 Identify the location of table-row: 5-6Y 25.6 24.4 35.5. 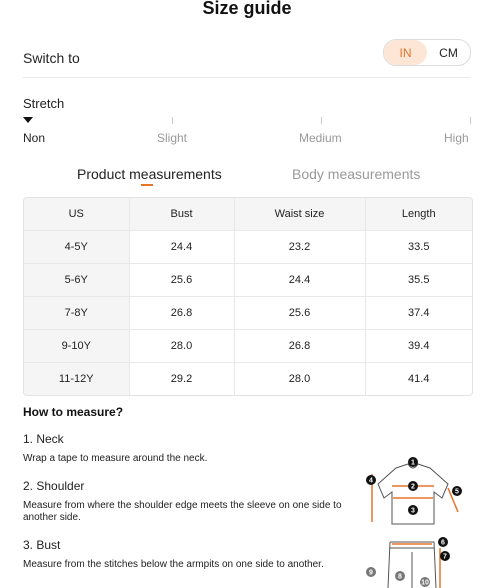
(248, 280).